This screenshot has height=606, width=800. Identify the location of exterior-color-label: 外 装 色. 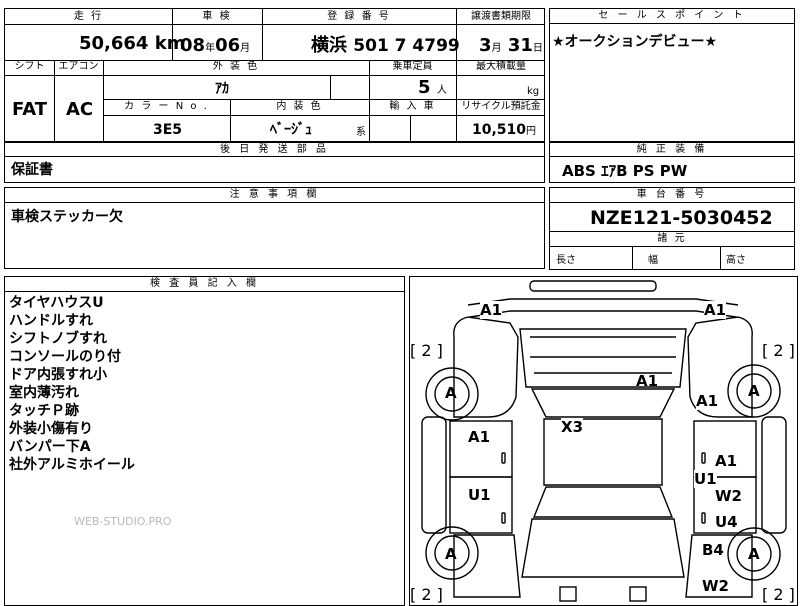
(236, 66).